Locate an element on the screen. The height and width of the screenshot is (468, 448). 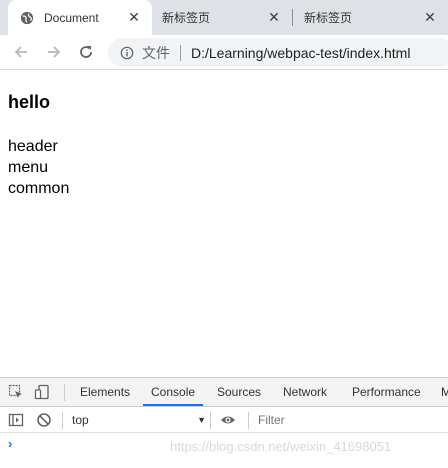
sidebar-toggle-icon is located at coordinates (16, 420).